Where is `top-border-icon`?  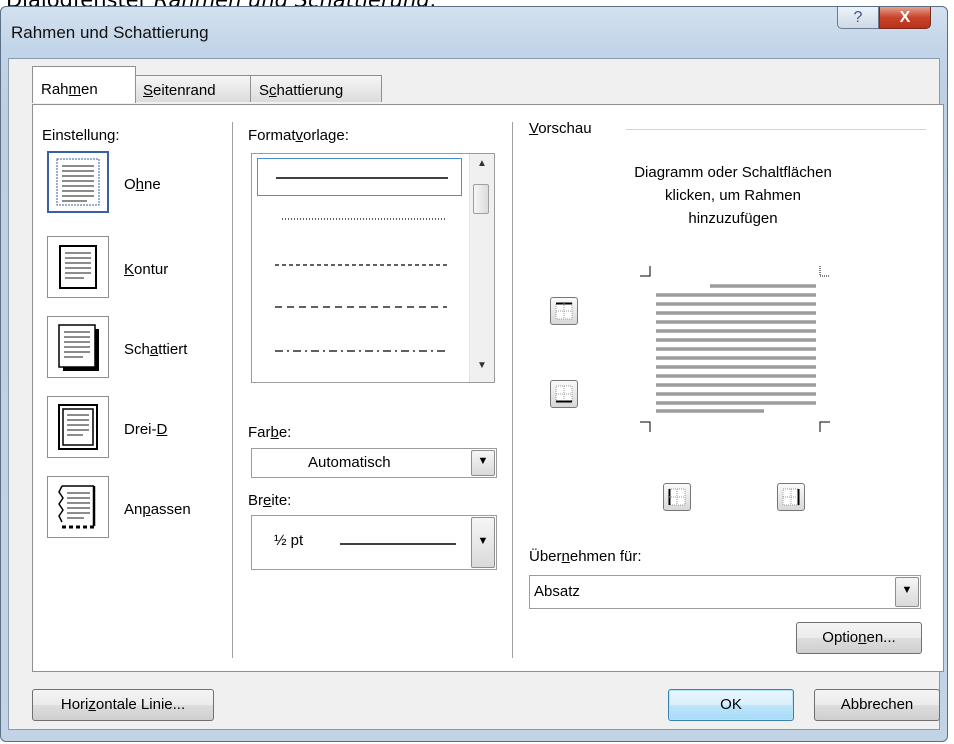
top-border-icon is located at coordinates (564, 311).